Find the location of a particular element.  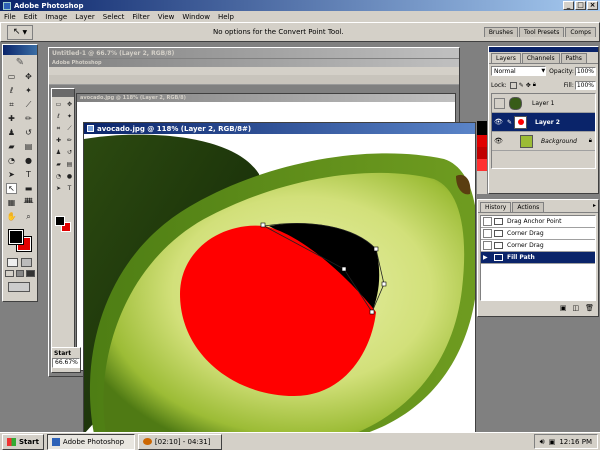

crop-tool-icon: ⌗ is located at coordinates (11, 104).